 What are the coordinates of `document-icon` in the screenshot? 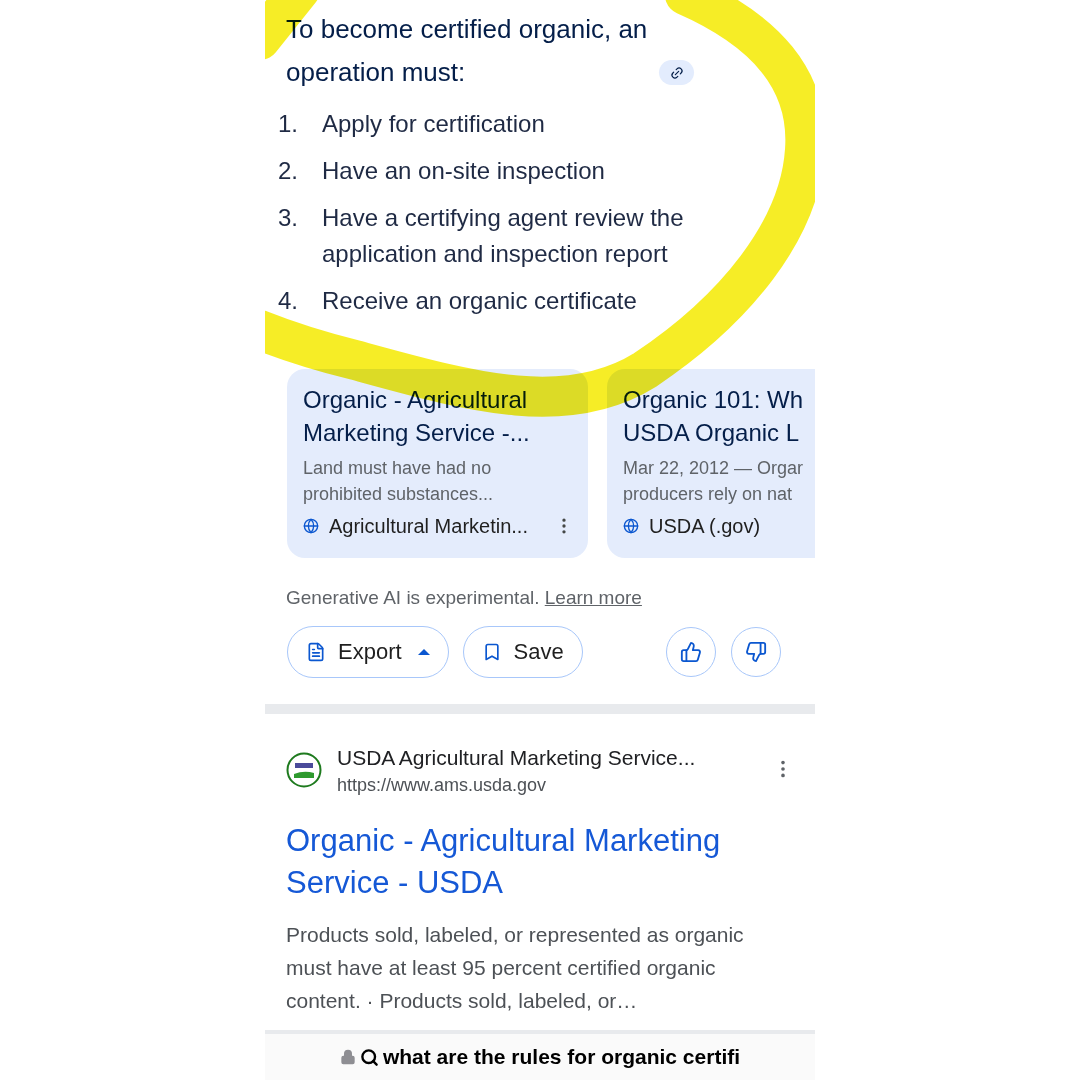 It's located at (316, 651).